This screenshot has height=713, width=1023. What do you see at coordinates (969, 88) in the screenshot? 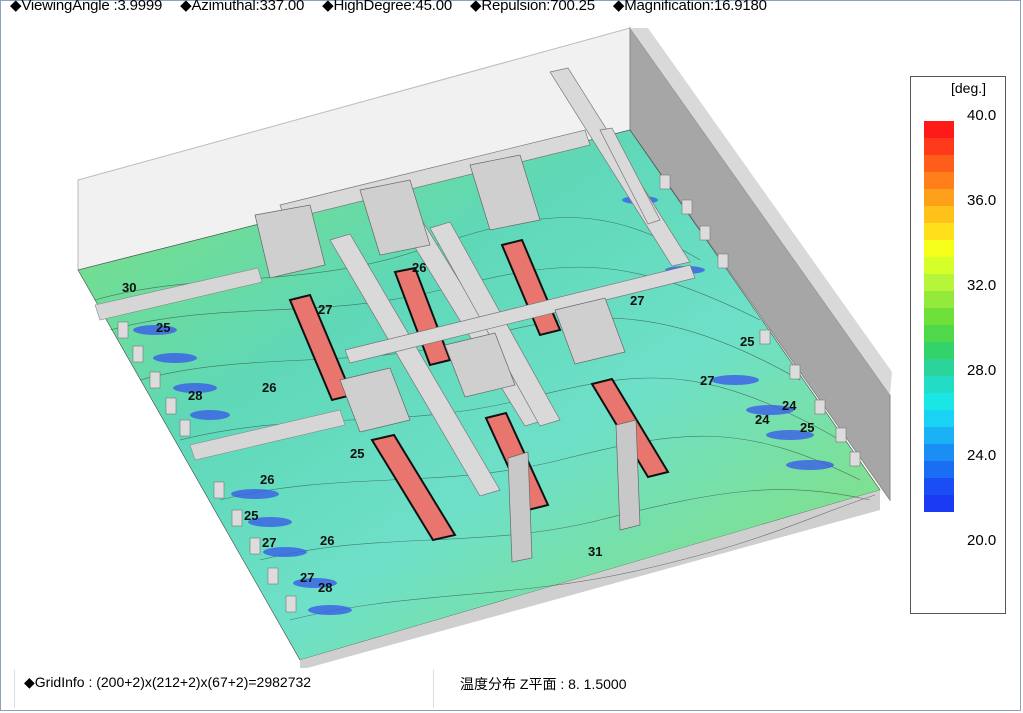
I see `legend-unit: [deg.]` at bounding box center [969, 88].